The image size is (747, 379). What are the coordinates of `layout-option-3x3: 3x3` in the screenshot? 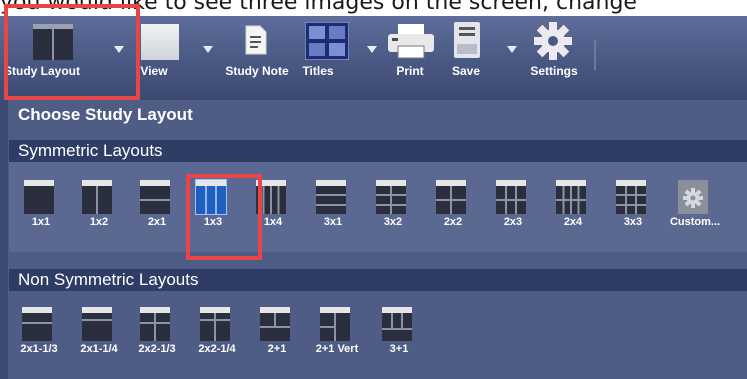 It's located at (633, 202).